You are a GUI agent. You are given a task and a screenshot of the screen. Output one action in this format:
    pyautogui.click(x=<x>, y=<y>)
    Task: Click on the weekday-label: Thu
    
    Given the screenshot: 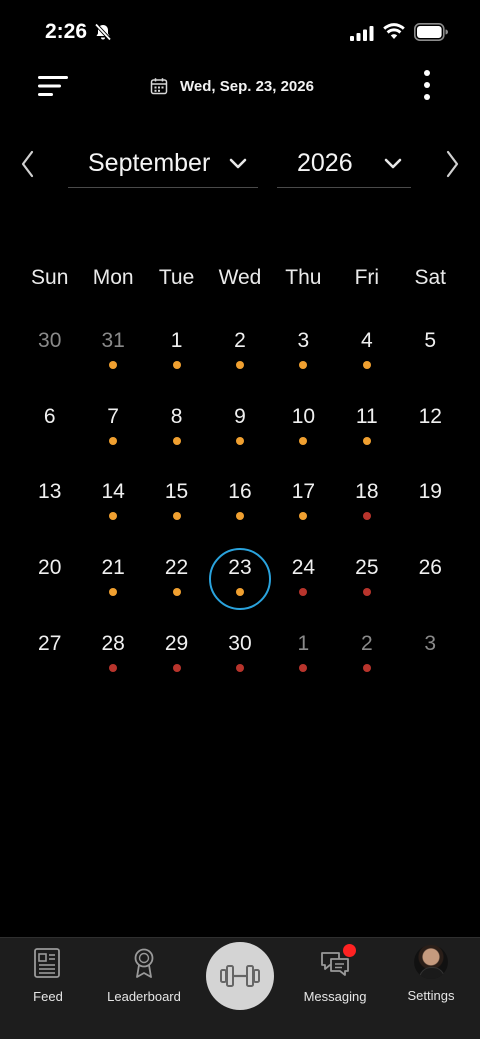 What is the action you would take?
    pyautogui.click(x=303, y=277)
    